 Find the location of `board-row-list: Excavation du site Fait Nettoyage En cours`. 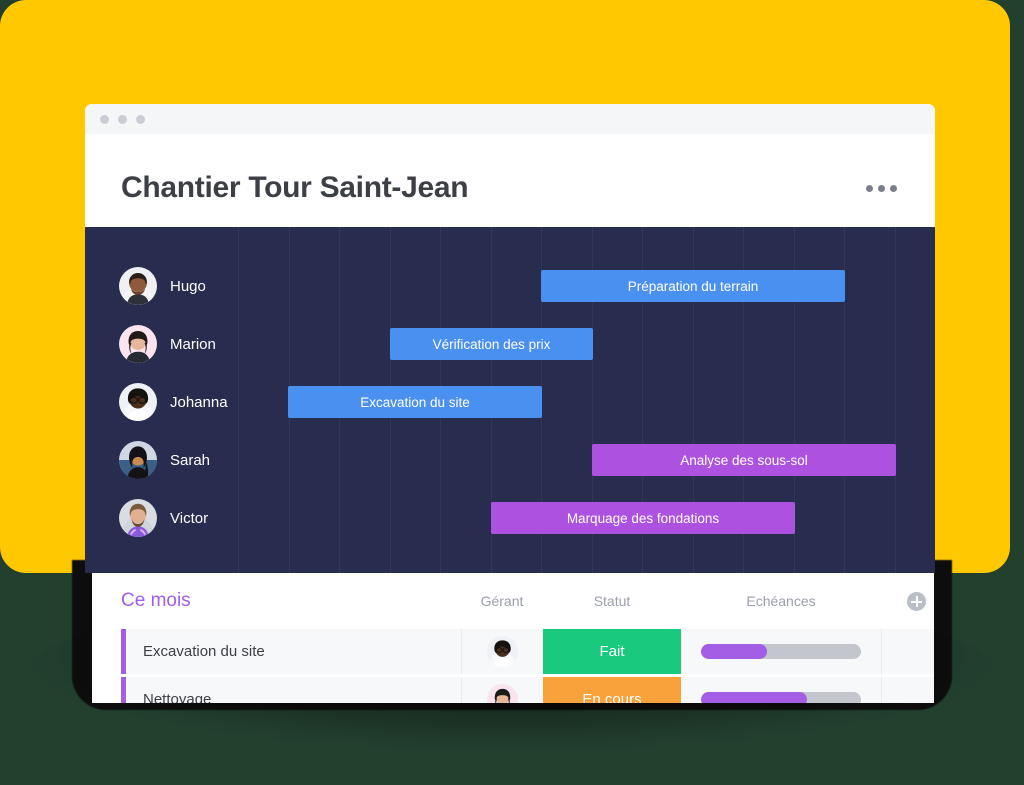

board-row-list: Excavation du site Fait Nettoyage En cours is located at coordinates (513, 666).